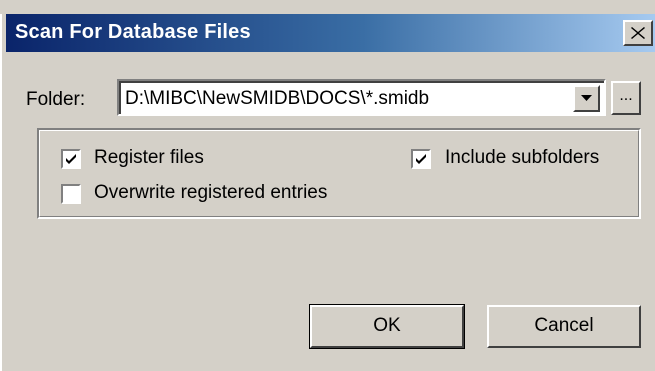 The image size is (655, 371). Describe the element at coordinates (149, 158) in the screenshot. I see `register-files-label: Register files` at that location.